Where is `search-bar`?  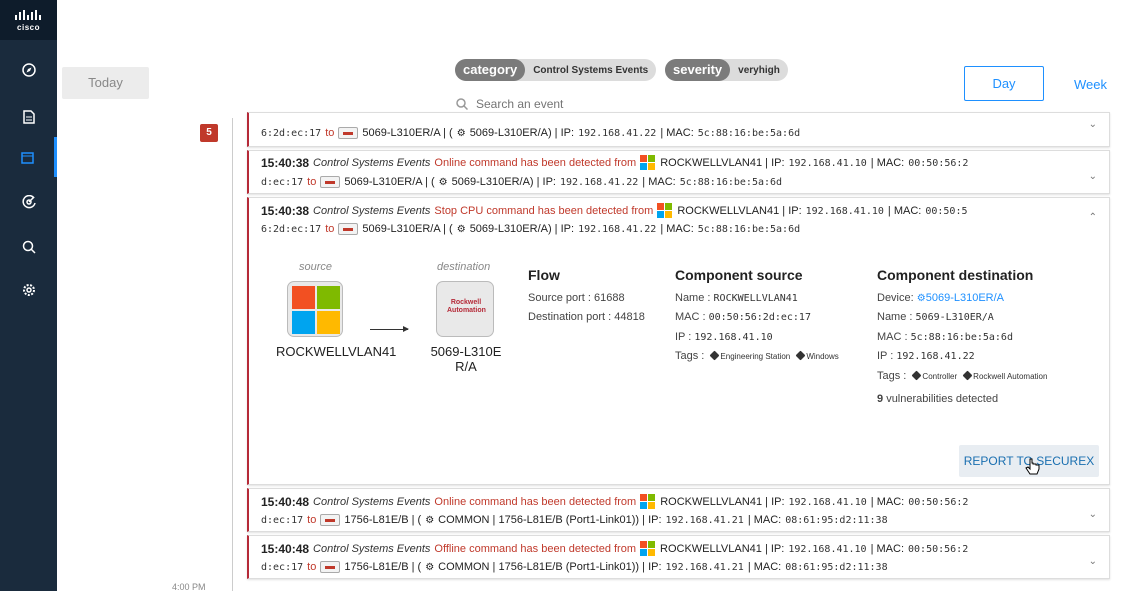 search-bar is located at coordinates (566, 104).